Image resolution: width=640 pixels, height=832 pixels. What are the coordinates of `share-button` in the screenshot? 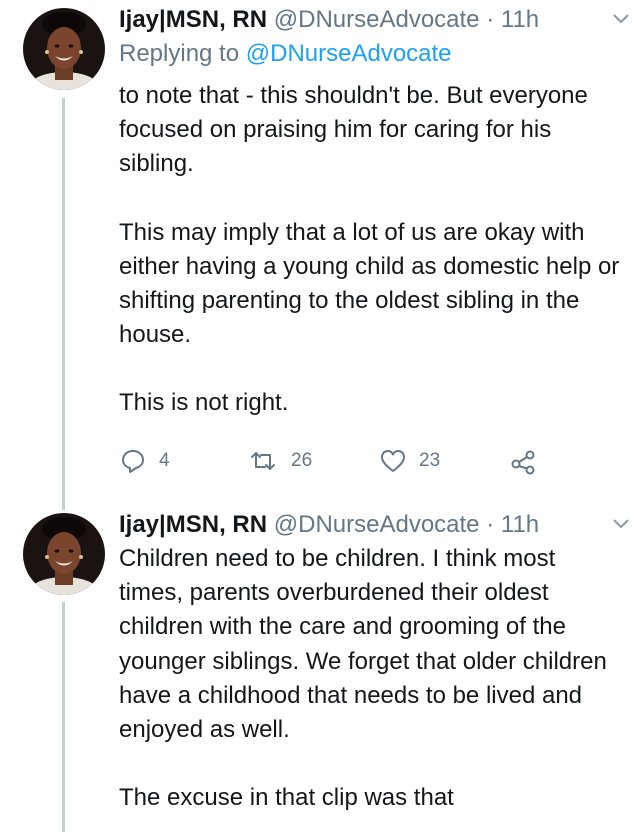 It's located at (523, 461).